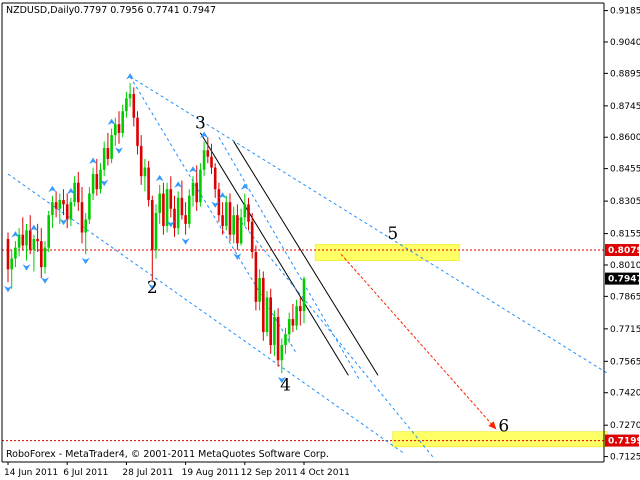 The width and height of the screenshot is (640, 480). Describe the element at coordinates (625, 266) in the screenshot. I see `y-tick-label: 0.8010` at that location.